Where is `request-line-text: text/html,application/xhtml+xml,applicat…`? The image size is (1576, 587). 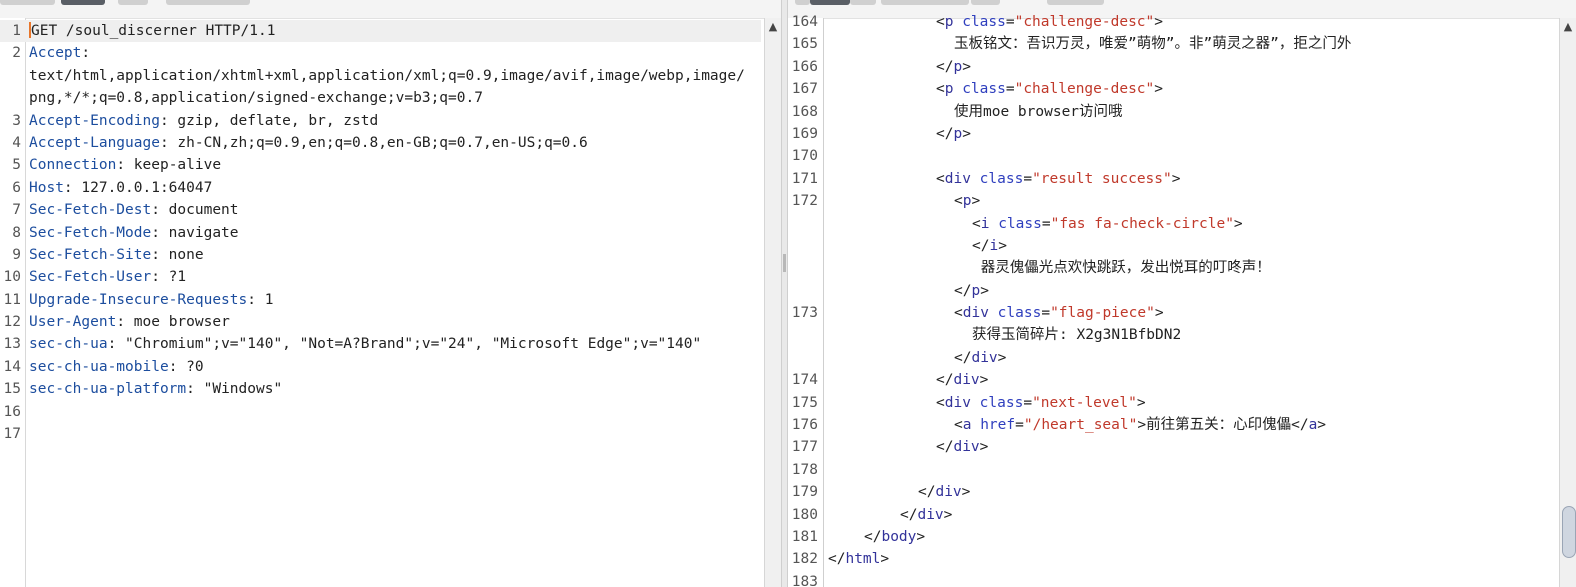
request-line-text: text/html,application/xhtml+xml,applicat… is located at coordinates (387, 76).